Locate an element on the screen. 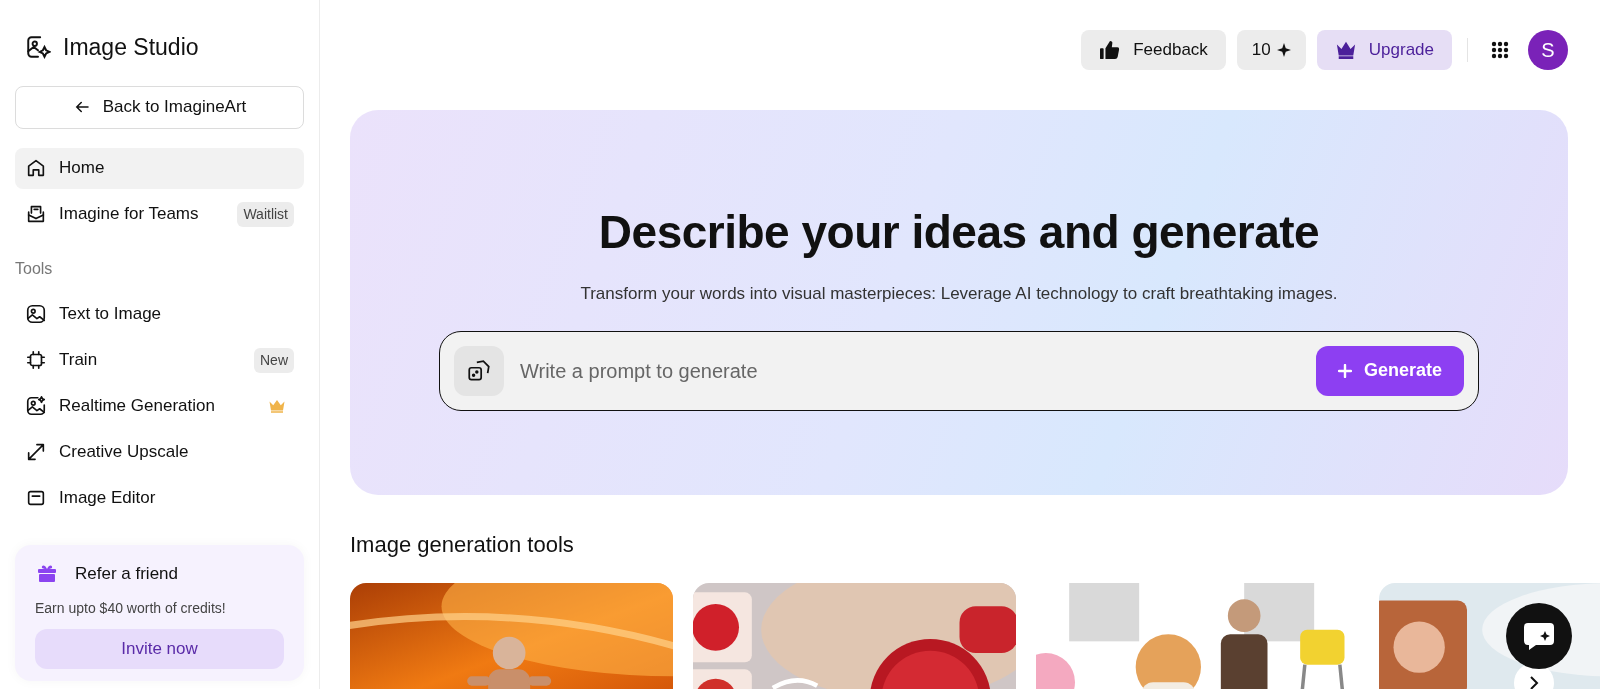 The width and height of the screenshot is (1600, 689). app-title: Image Studio is located at coordinates (131, 47).